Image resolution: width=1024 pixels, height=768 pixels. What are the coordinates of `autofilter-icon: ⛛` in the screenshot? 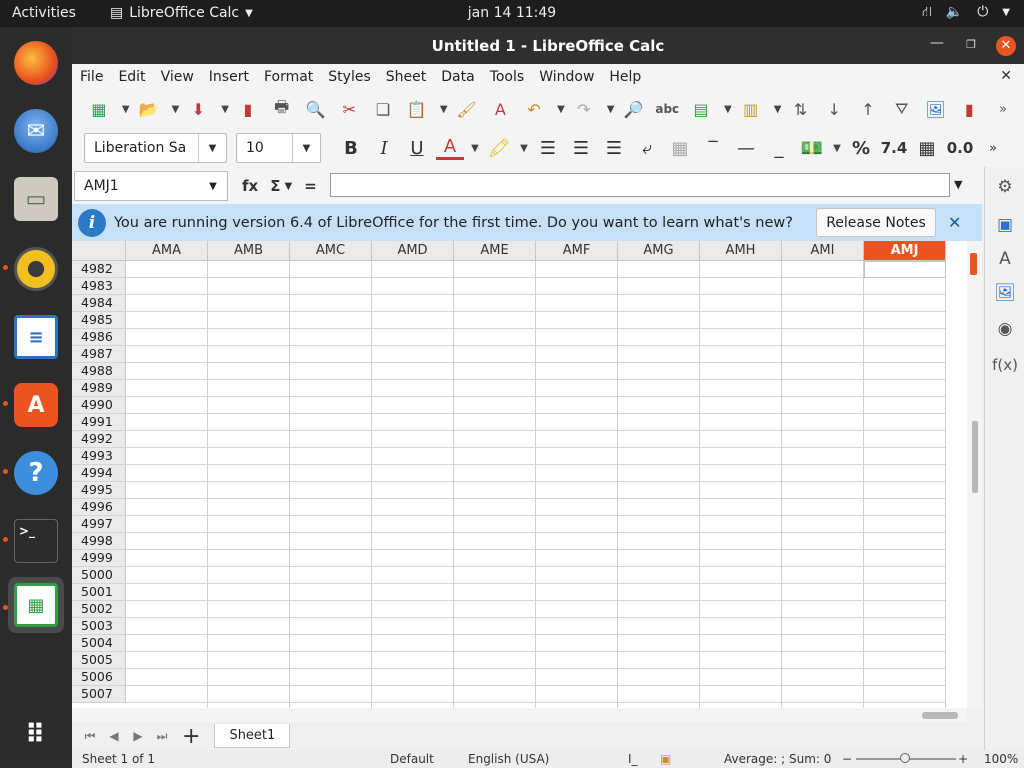 It's located at (902, 109).